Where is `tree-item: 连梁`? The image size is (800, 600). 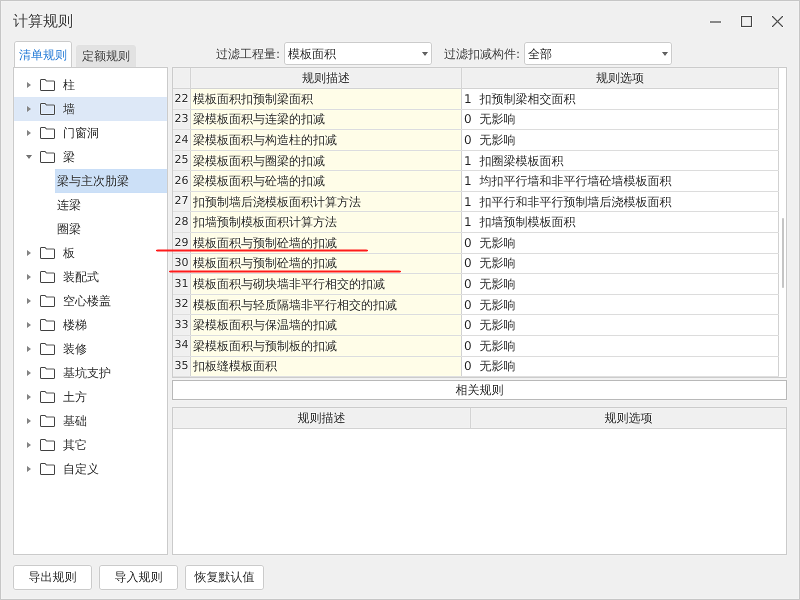 tree-item: 连梁 is located at coordinates (111, 205).